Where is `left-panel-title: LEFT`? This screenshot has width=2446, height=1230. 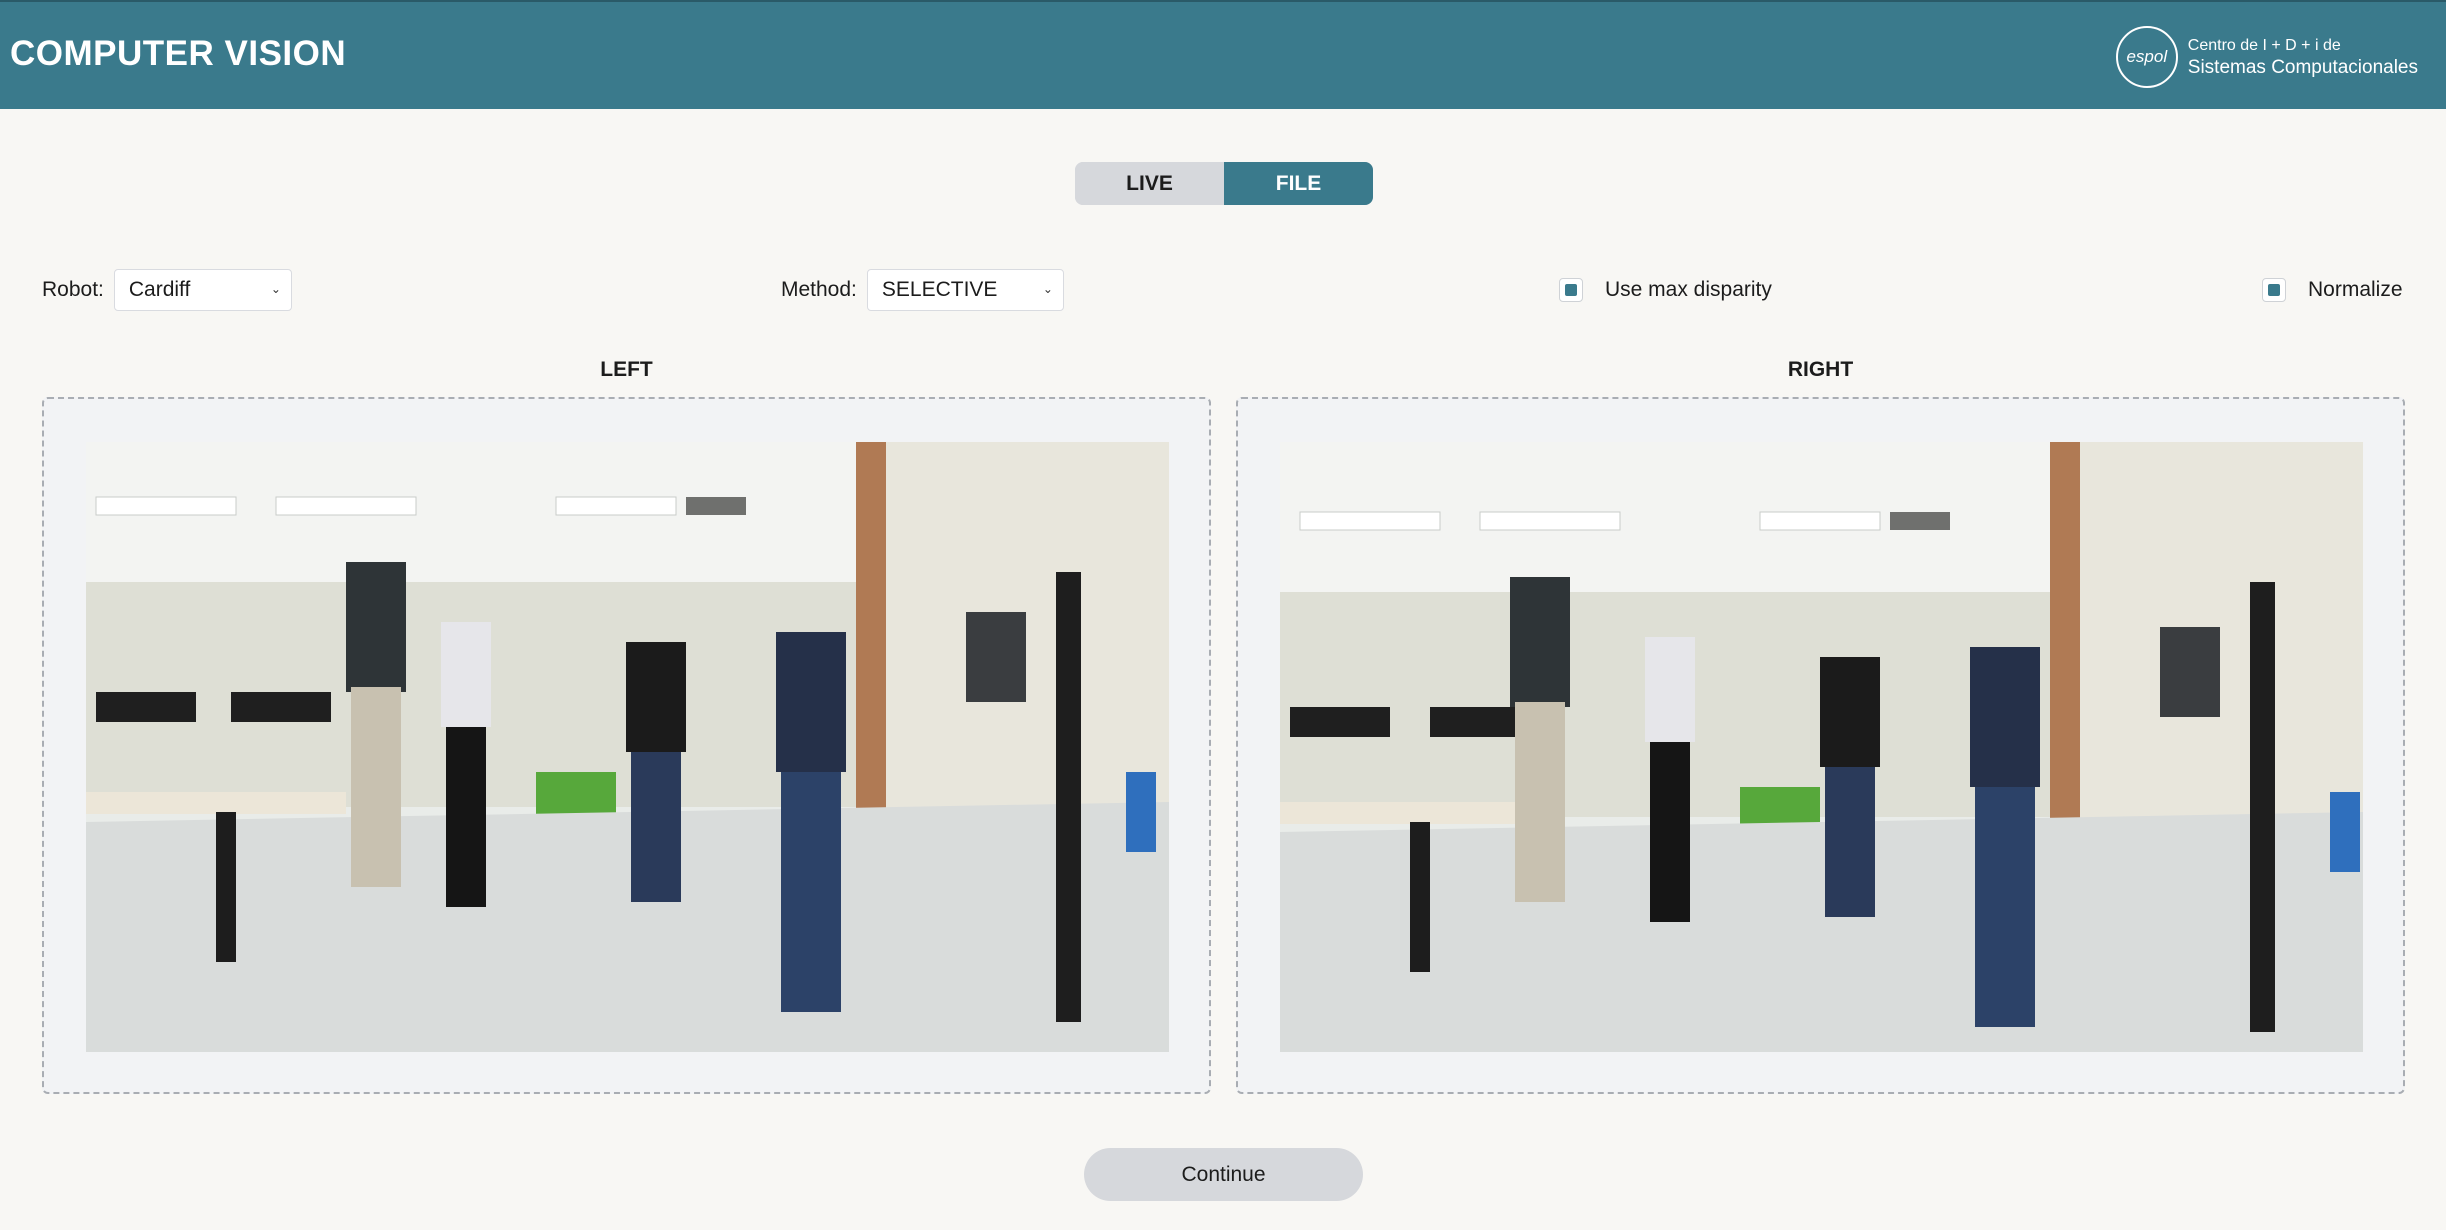
left-panel-title: LEFT is located at coordinates (626, 369).